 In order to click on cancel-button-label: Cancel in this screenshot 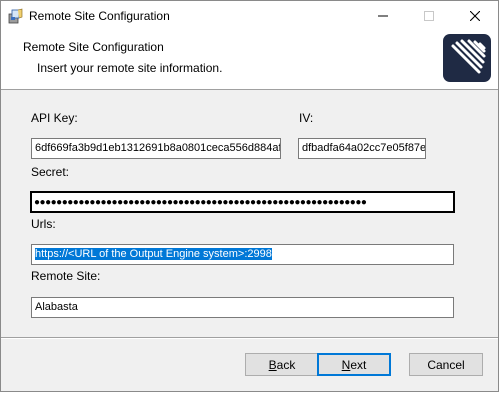, I will do `click(446, 364)`.